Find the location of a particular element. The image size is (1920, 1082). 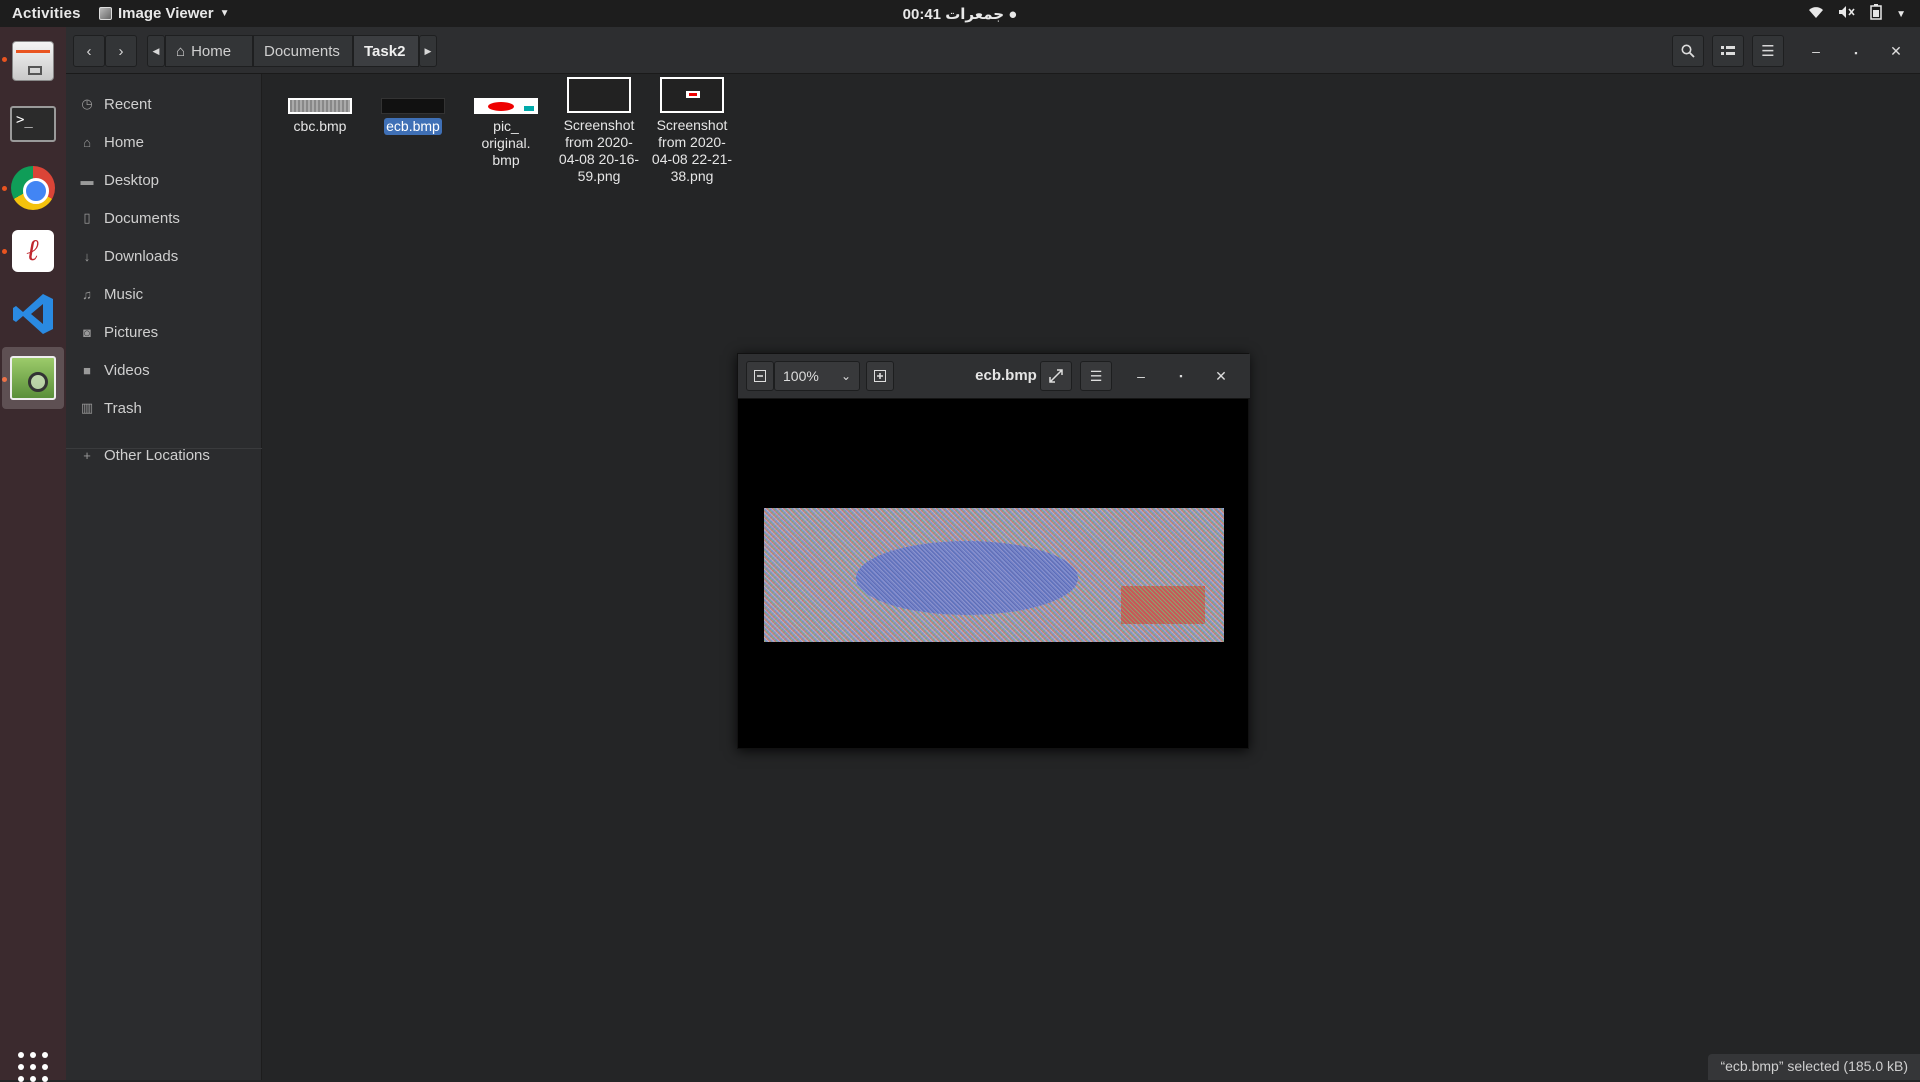

sidebar-item-pictures: ◙ Pictures is located at coordinates (164, 332).